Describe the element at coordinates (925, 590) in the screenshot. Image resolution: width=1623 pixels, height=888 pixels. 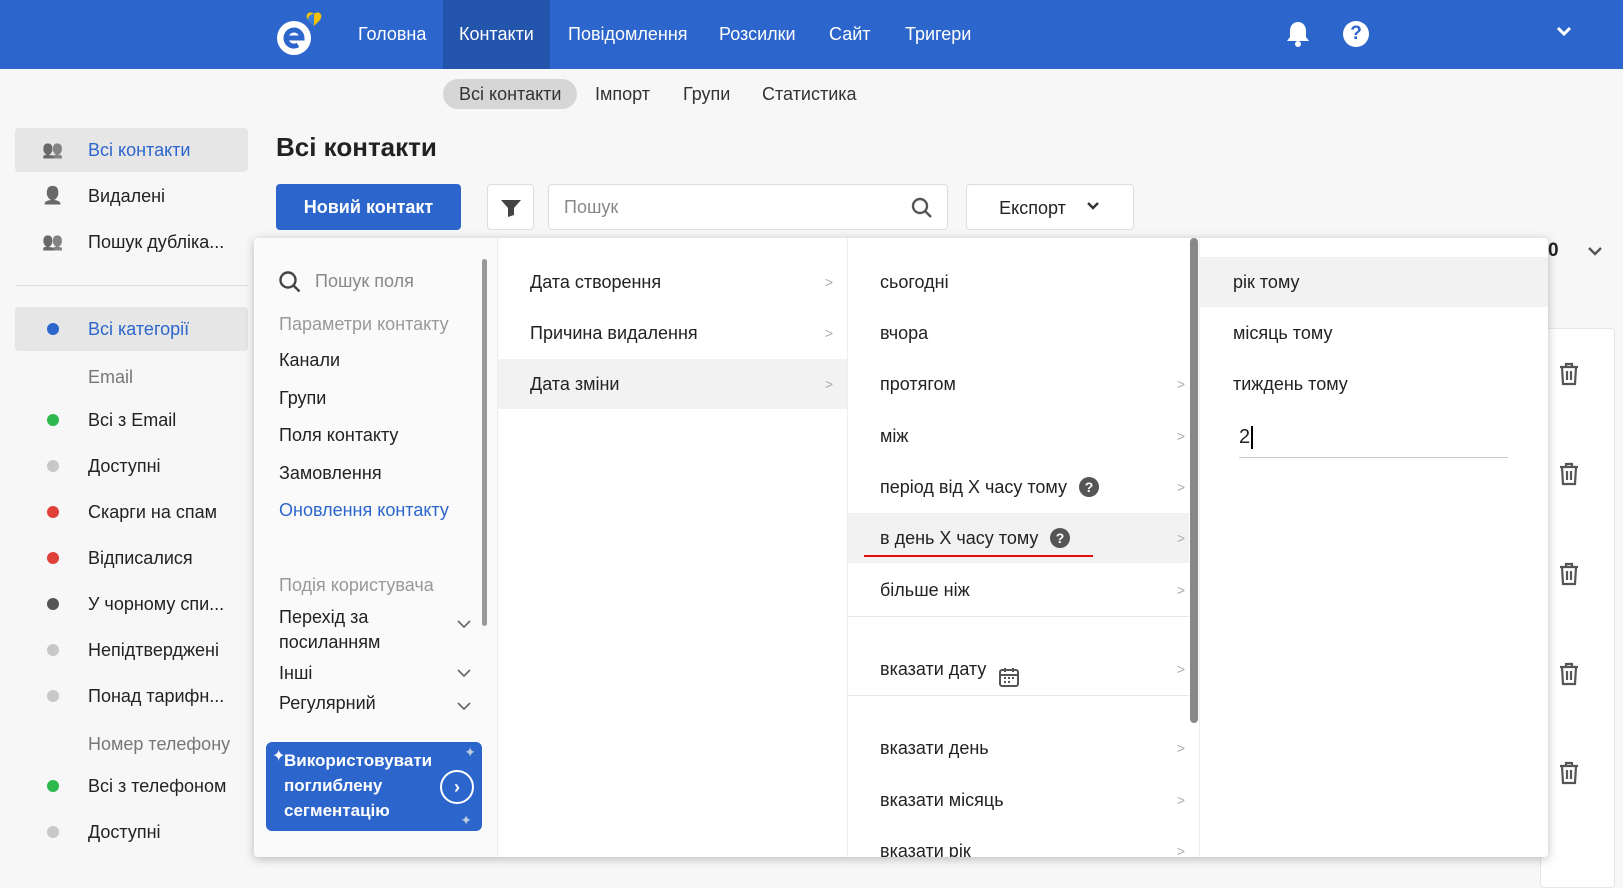
I see `condition-item-label: більше ніж` at that location.